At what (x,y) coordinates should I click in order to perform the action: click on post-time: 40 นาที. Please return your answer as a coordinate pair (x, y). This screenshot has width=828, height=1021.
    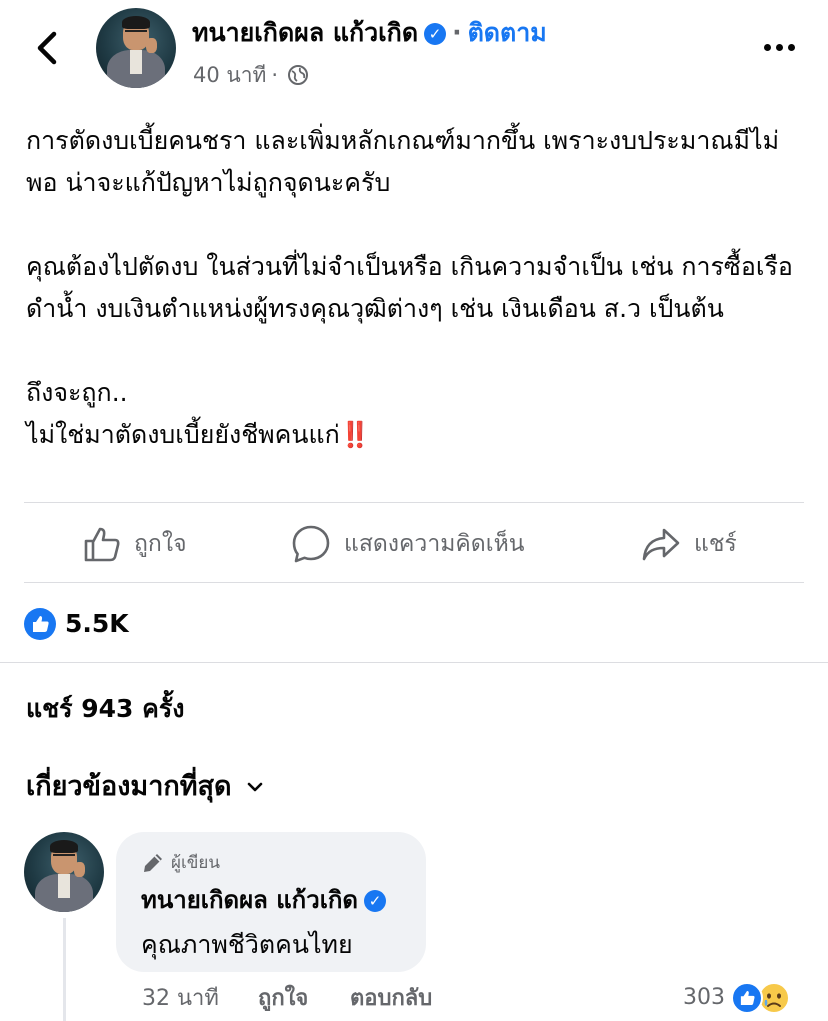
    Looking at the image, I should click on (229, 75).